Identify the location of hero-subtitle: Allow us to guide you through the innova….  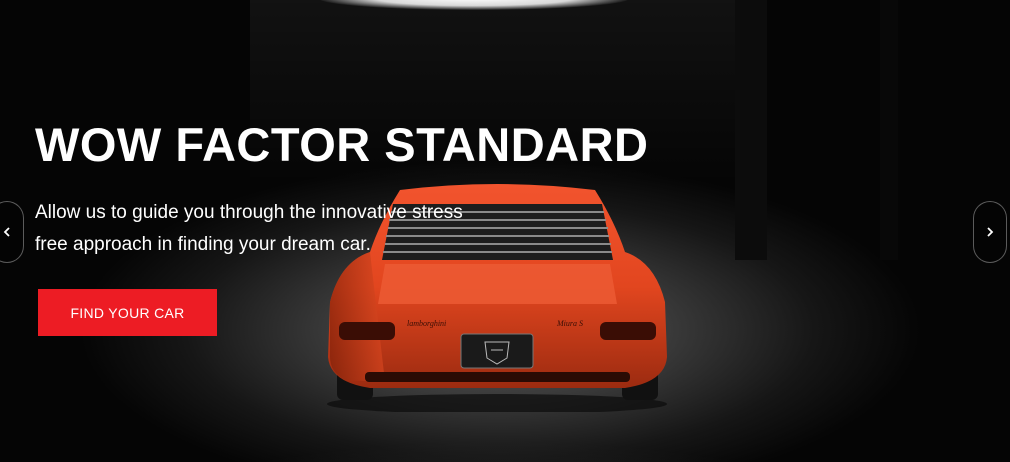
(249, 228).